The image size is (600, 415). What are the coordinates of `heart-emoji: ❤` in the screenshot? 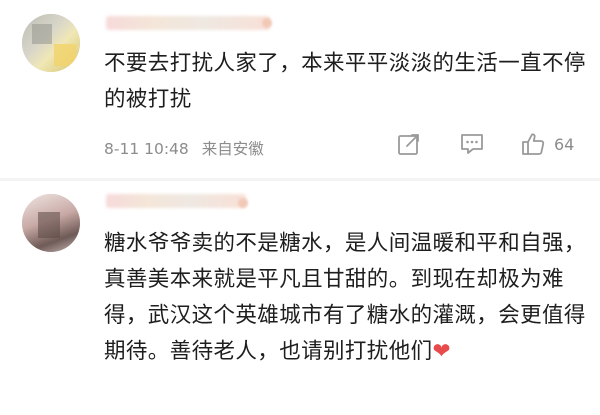 It's located at (441, 351).